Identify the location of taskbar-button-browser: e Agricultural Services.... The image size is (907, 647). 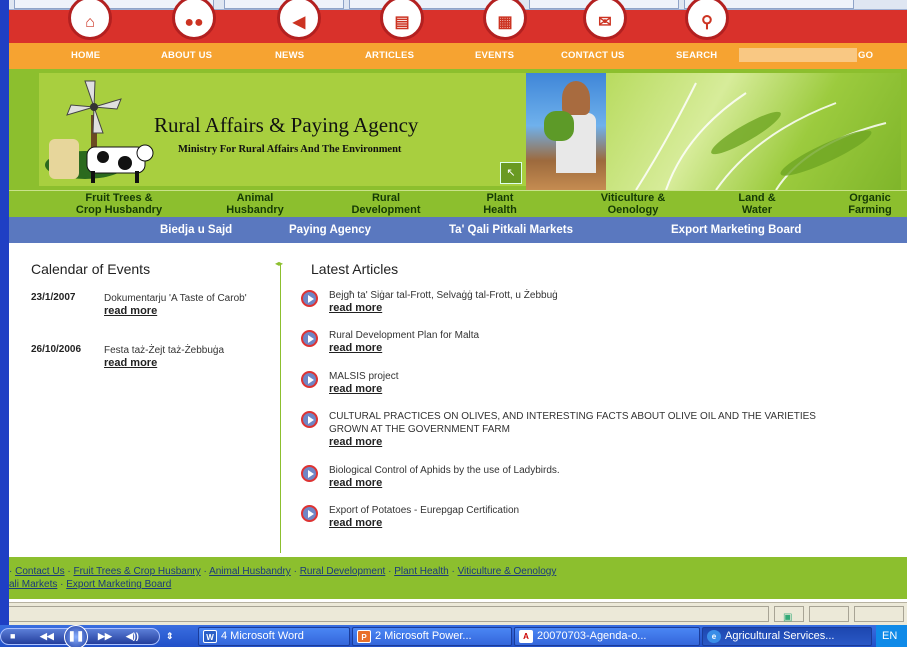
(787, 636).